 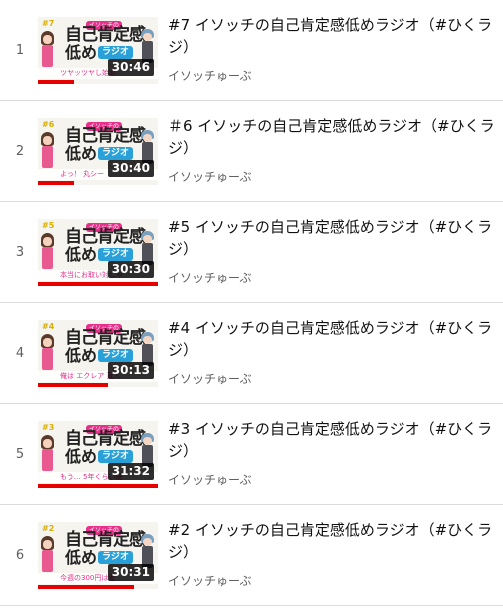 I want to click on video-duration: 30:31, so click(x=130, y=572).